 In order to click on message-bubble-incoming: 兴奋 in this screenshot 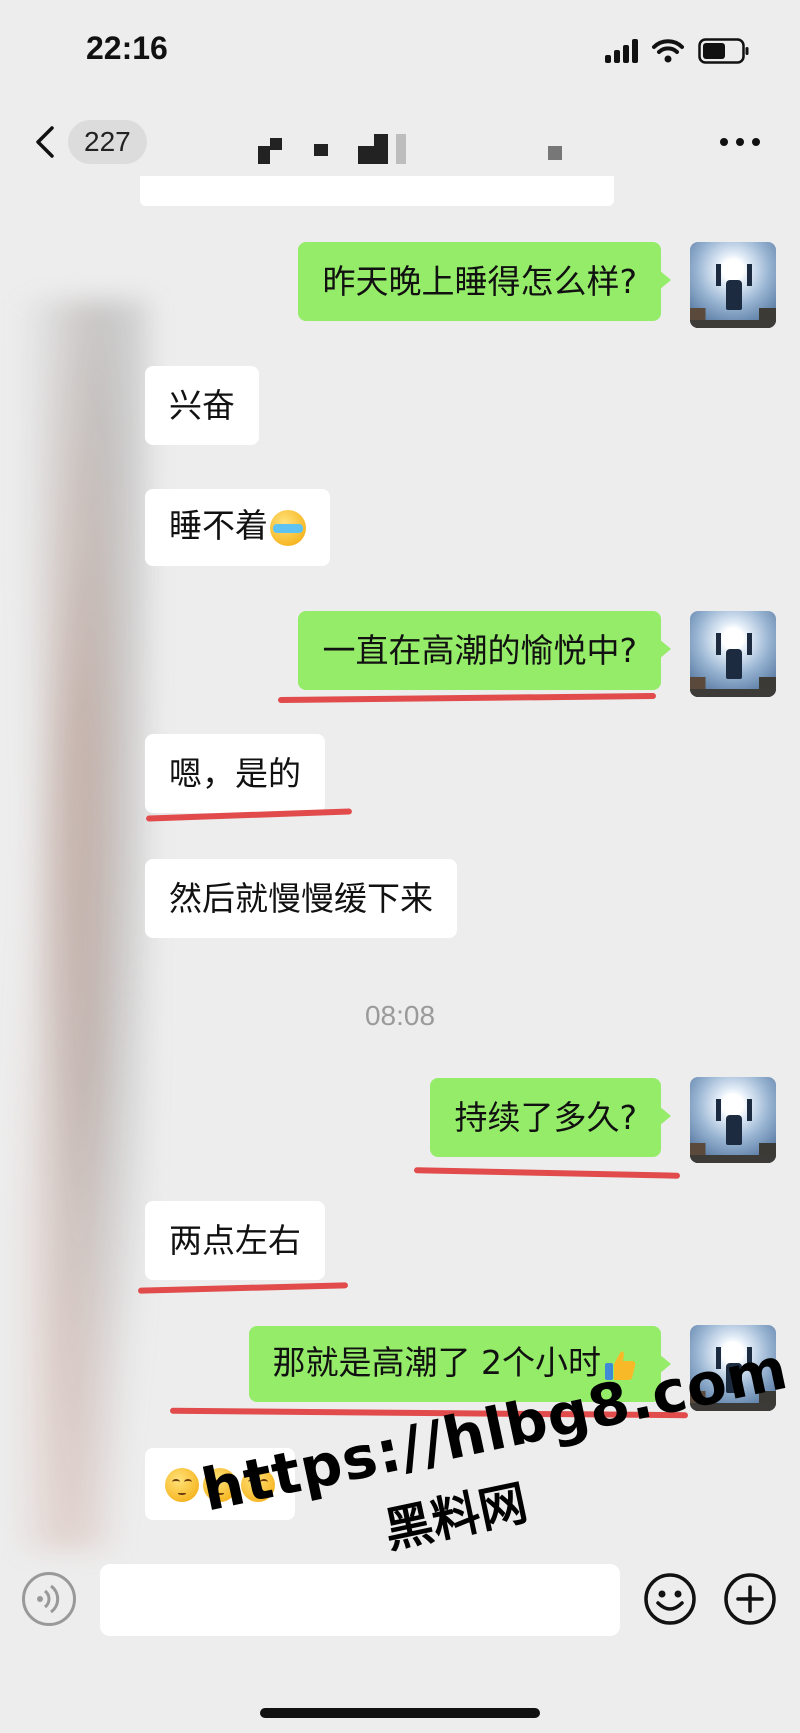, I will do `click(202, 405)`.